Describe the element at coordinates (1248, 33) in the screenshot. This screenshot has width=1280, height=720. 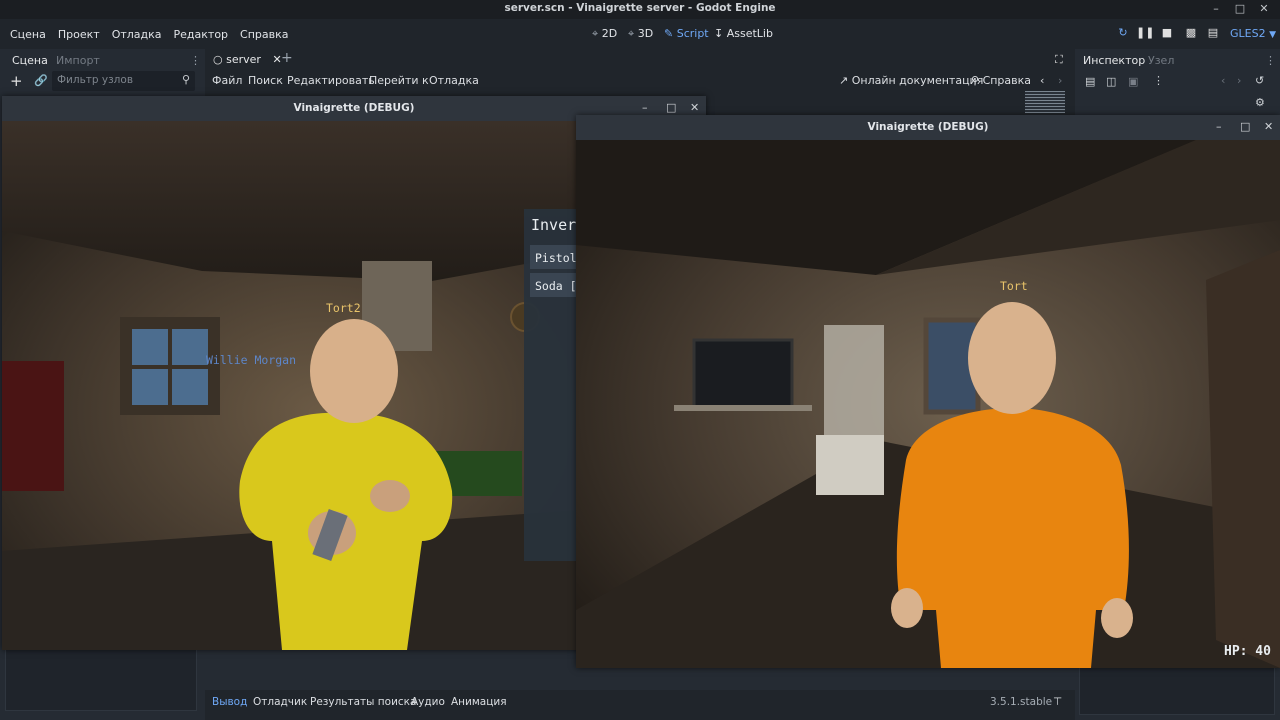
I see `renderer-label: GLES2` at that location.